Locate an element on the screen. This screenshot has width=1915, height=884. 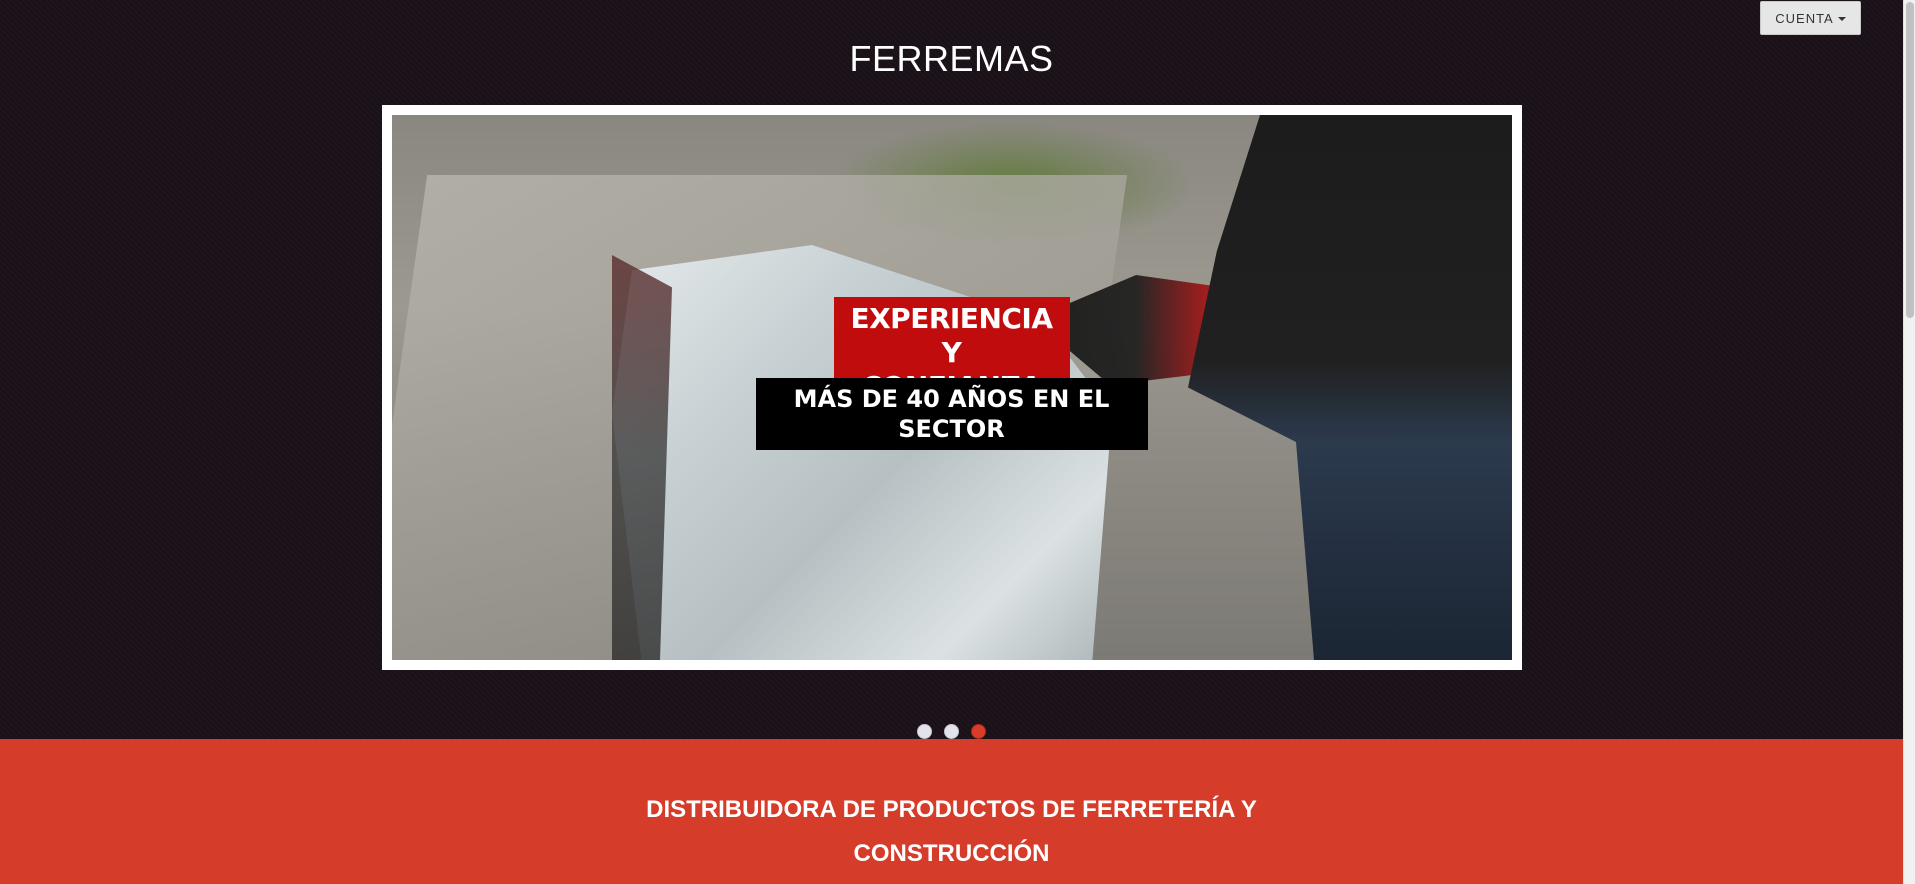
account-button-label: CUENTA is located at coordinates (1804, 18).